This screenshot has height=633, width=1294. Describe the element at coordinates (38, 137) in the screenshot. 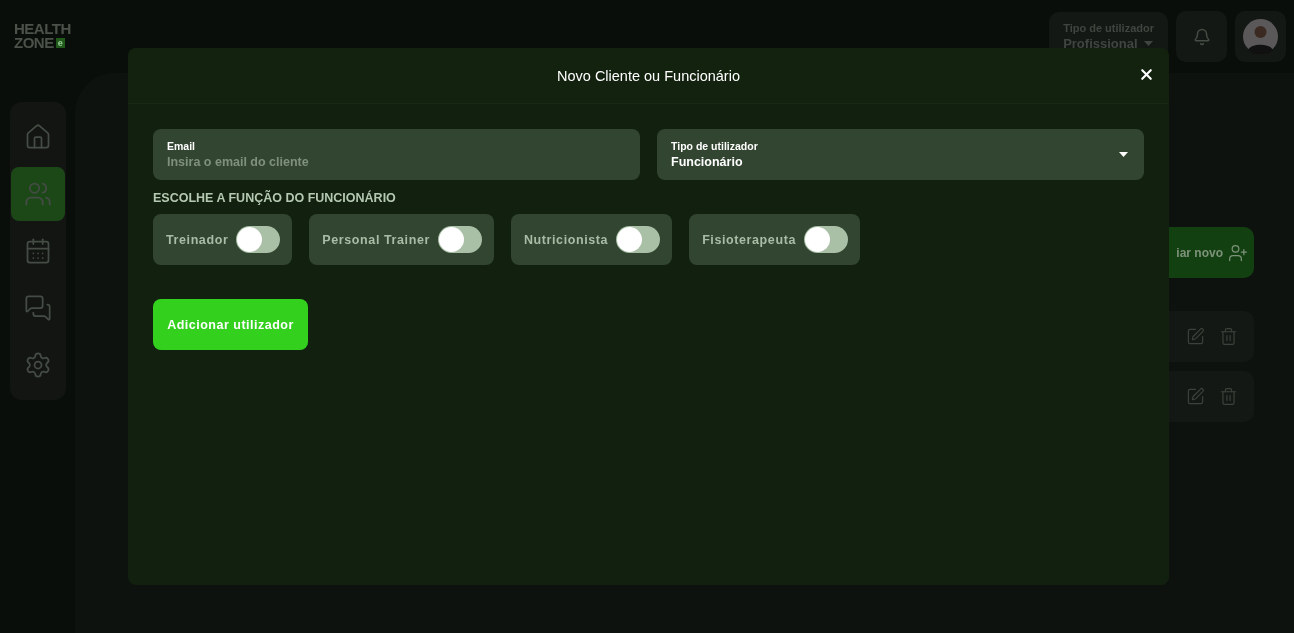

I see `home-icon` at that location.